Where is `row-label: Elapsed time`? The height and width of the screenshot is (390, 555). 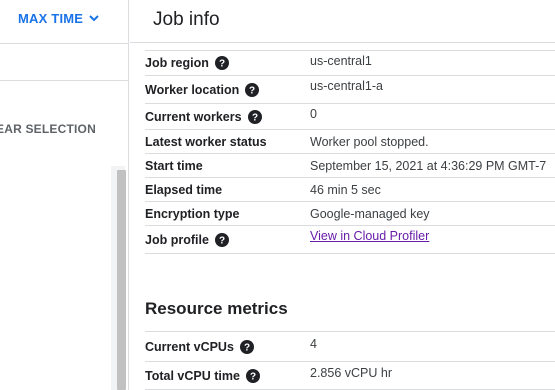 row-label: Elapsed time is located at coordinates (184, 189).